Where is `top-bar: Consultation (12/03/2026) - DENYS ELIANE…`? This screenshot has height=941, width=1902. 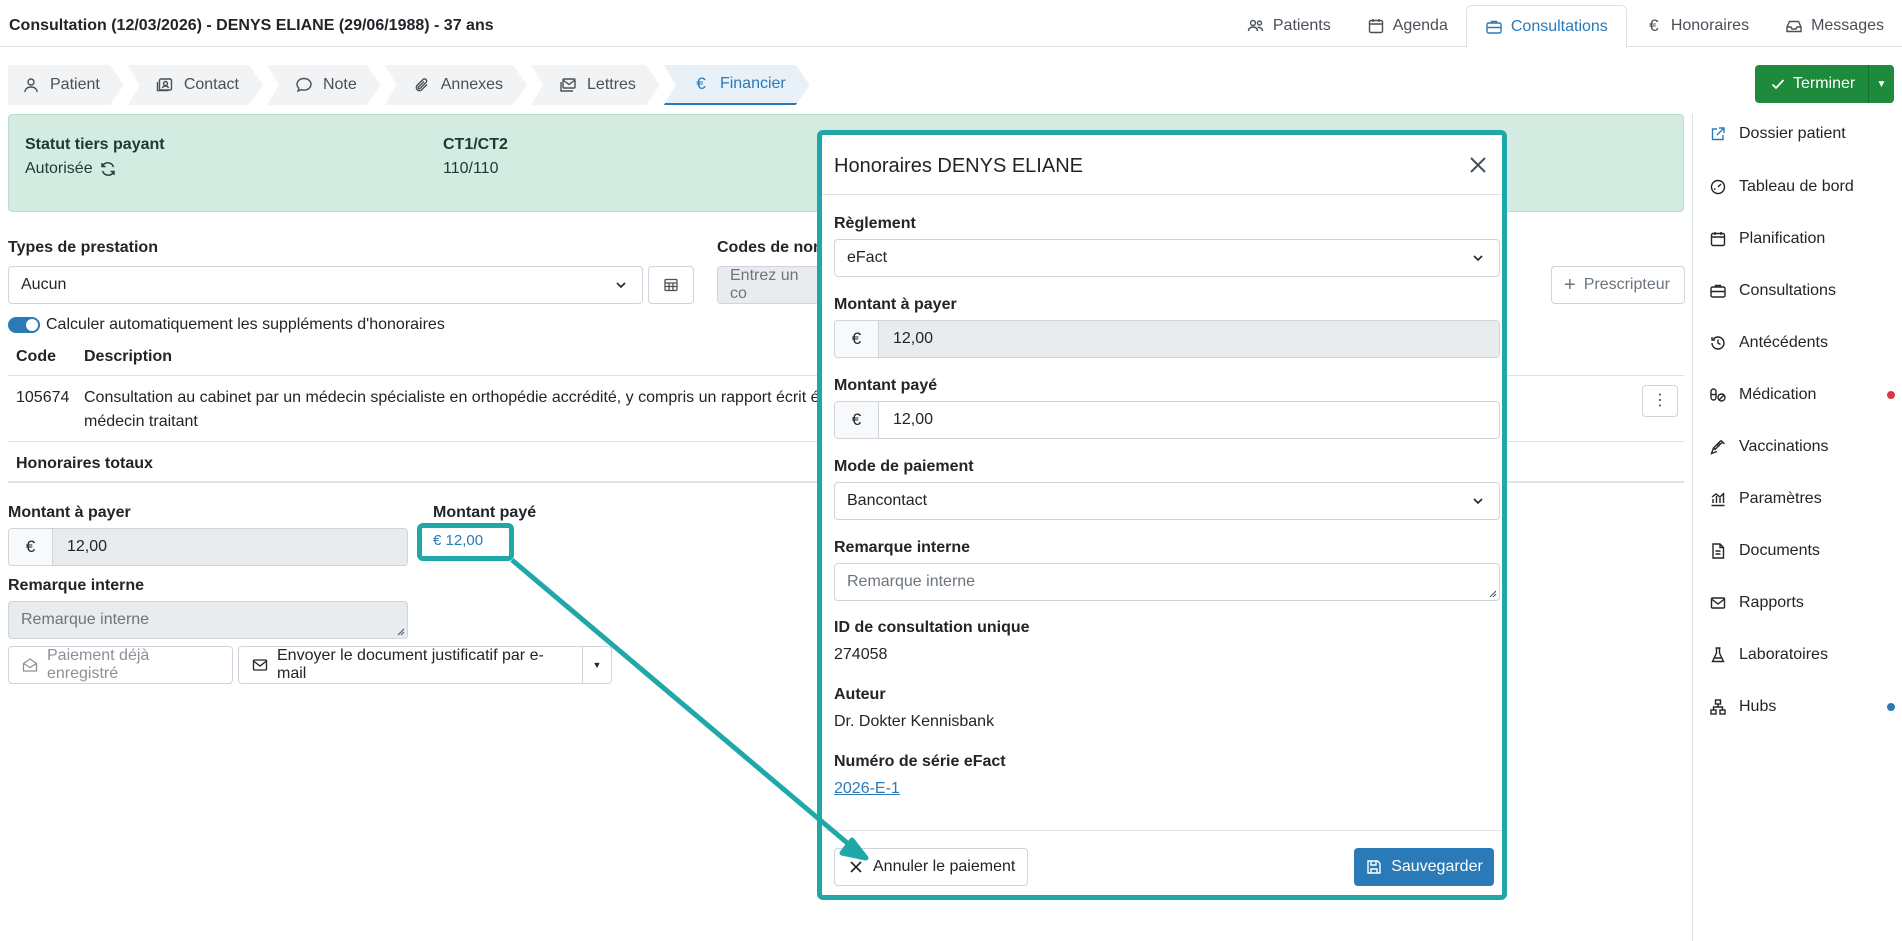 top-bar: Consultation (12/03/2026) - DENYS ELIANE… is located at coordinates (951, 24).